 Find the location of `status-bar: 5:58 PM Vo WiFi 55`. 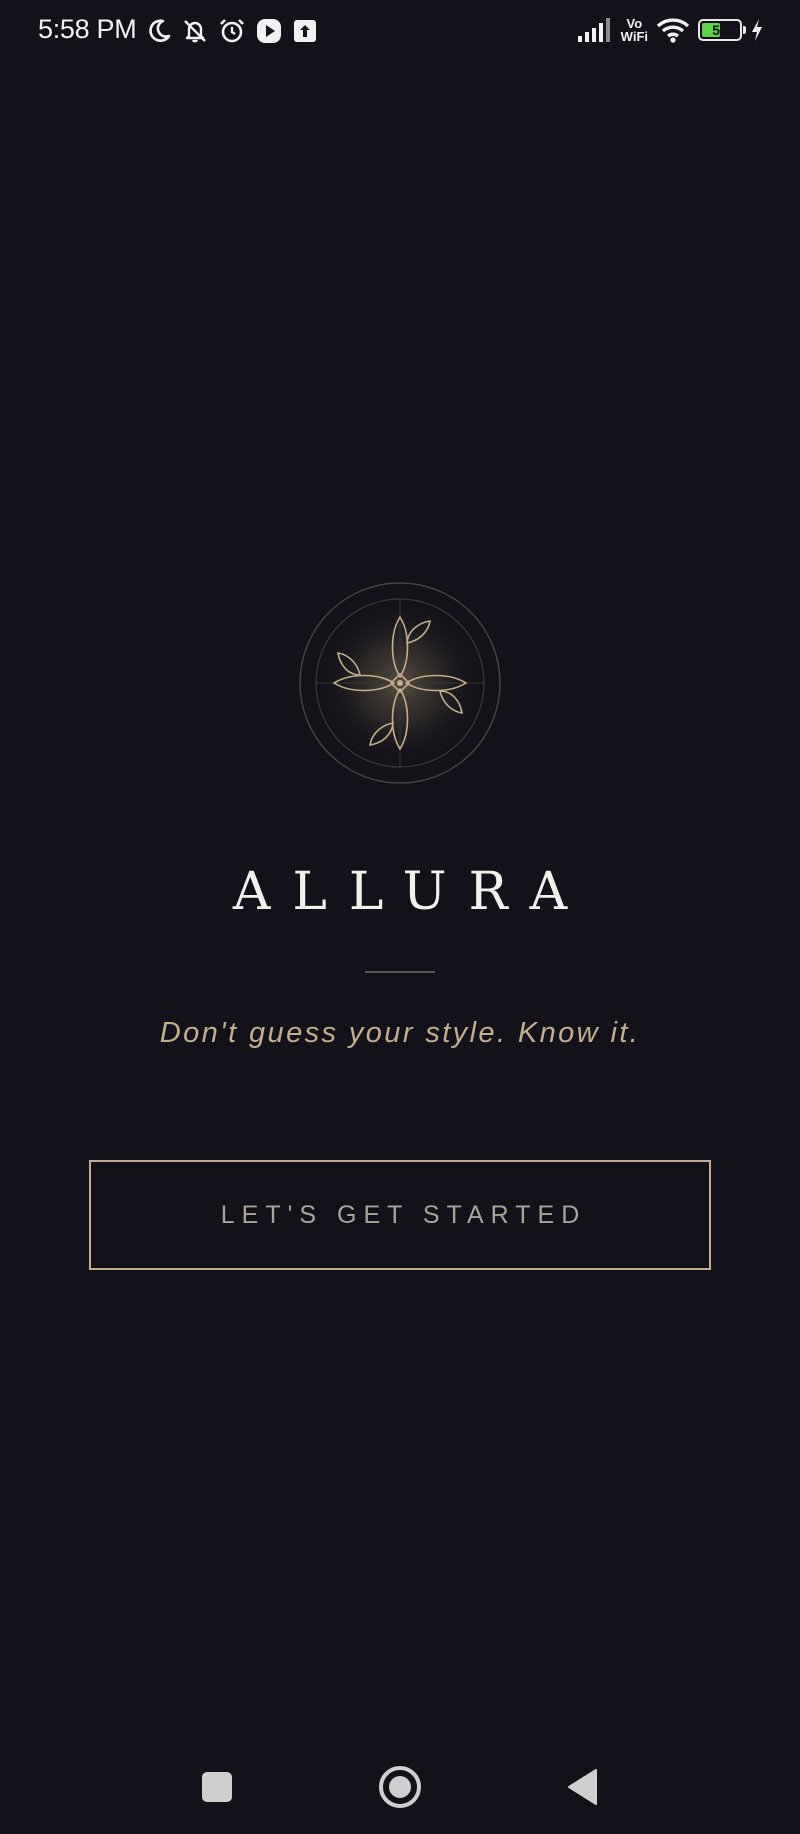

status-bar: 5:58 PM Vo WiFi 55 is located at coordinates (400, 30).